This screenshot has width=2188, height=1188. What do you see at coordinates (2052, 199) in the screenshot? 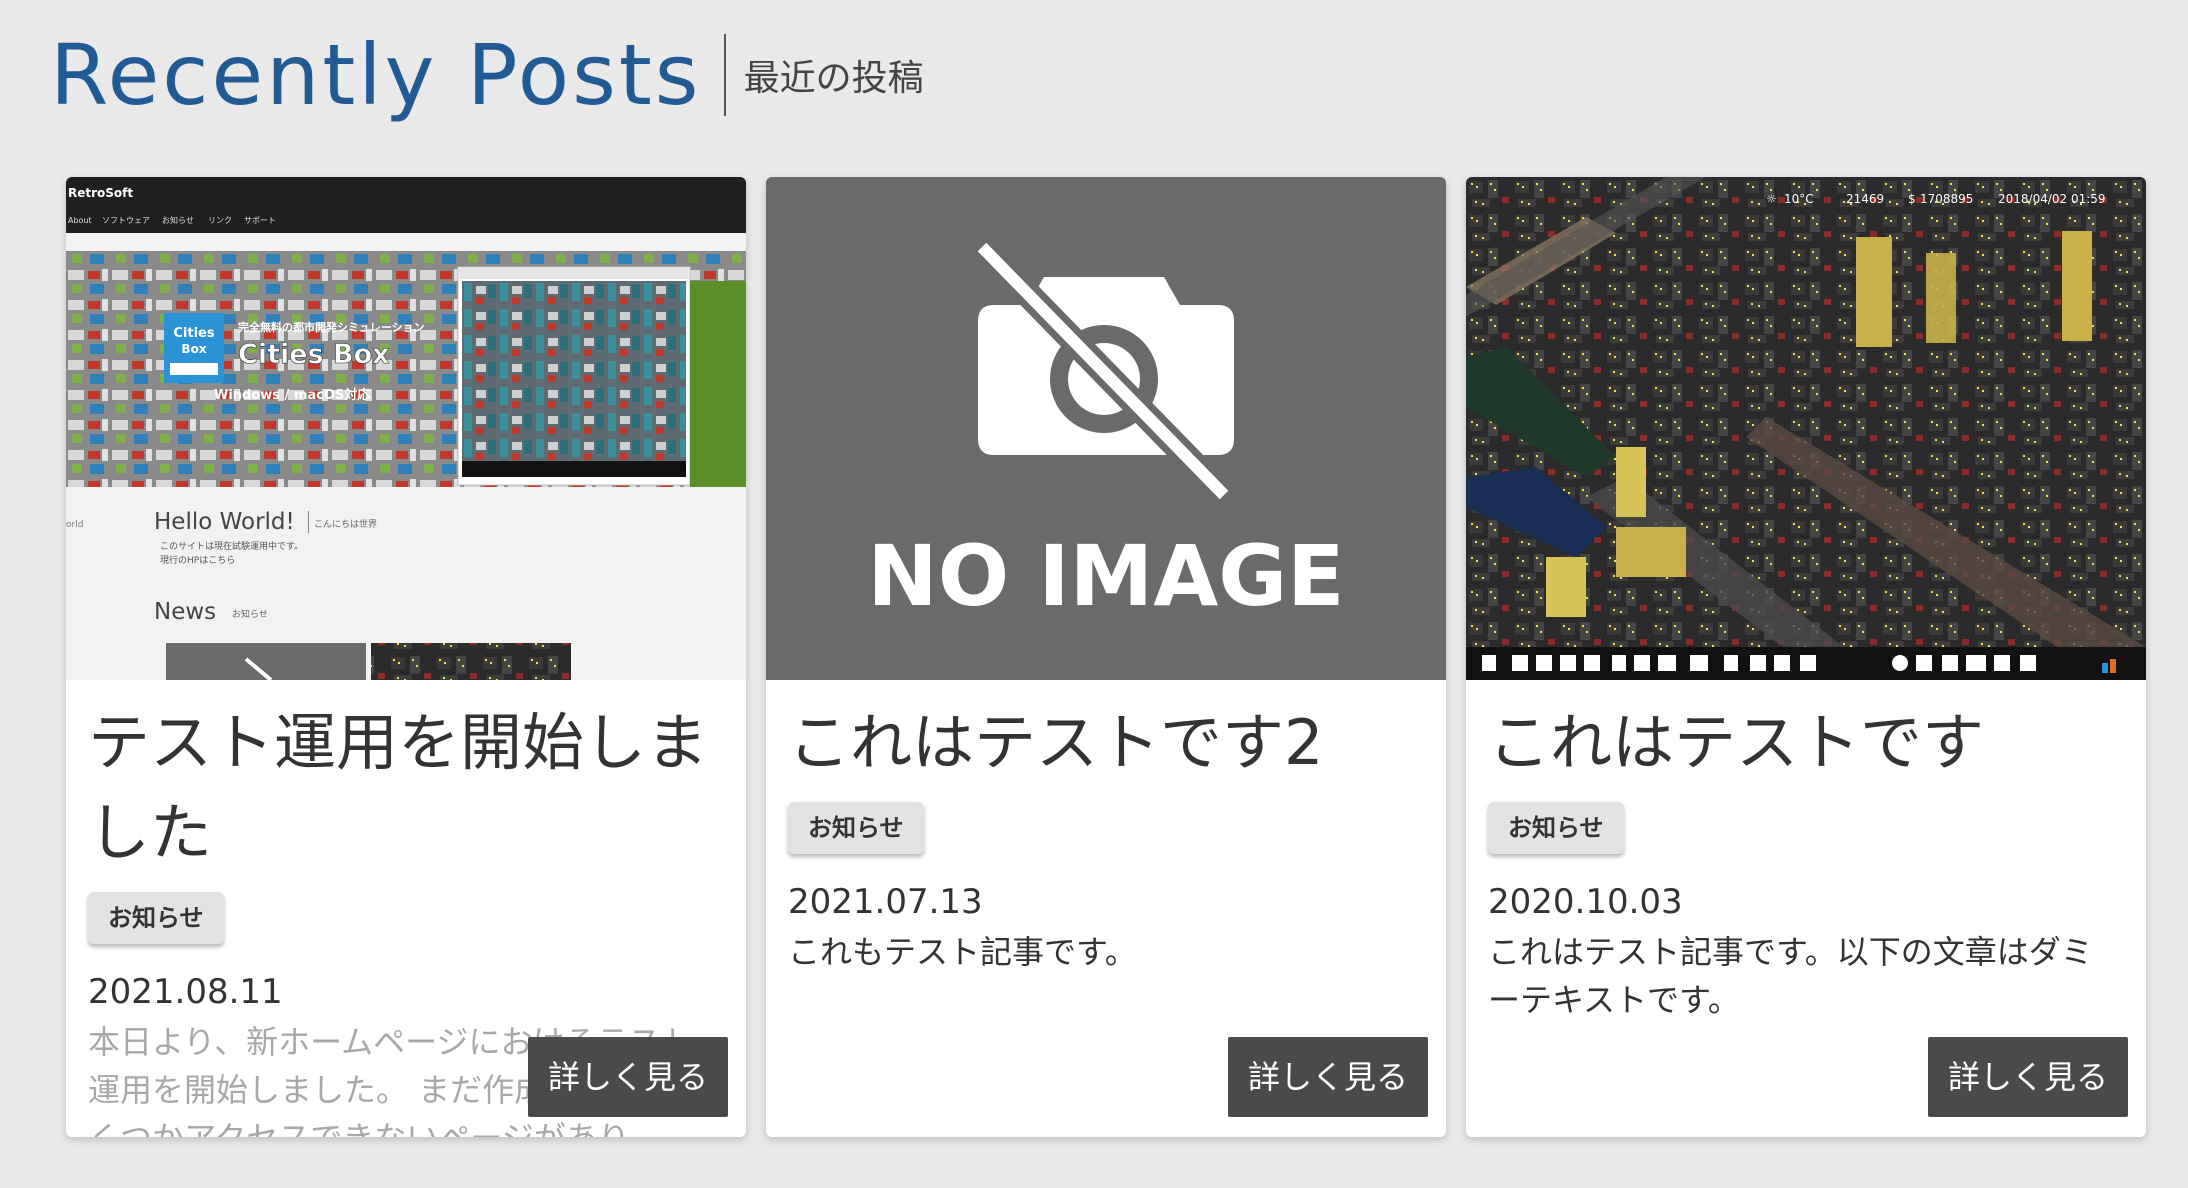
I see `hud-date: 2018/04/02 01:59` at bounding box center [2052, 199].